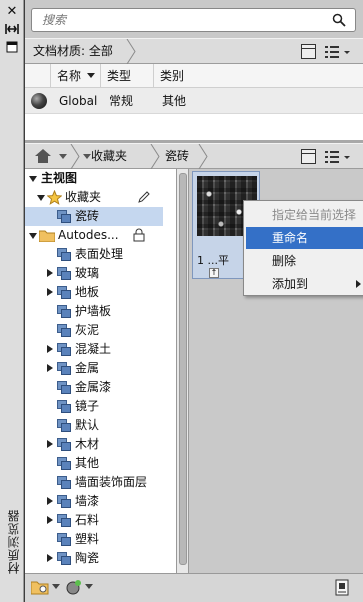 This screenshot has width=363, height=602. What do you see at coordinates (194, 587) in the screenshot?
I see `bottom-toolbar` at bounding box center [194, 587].